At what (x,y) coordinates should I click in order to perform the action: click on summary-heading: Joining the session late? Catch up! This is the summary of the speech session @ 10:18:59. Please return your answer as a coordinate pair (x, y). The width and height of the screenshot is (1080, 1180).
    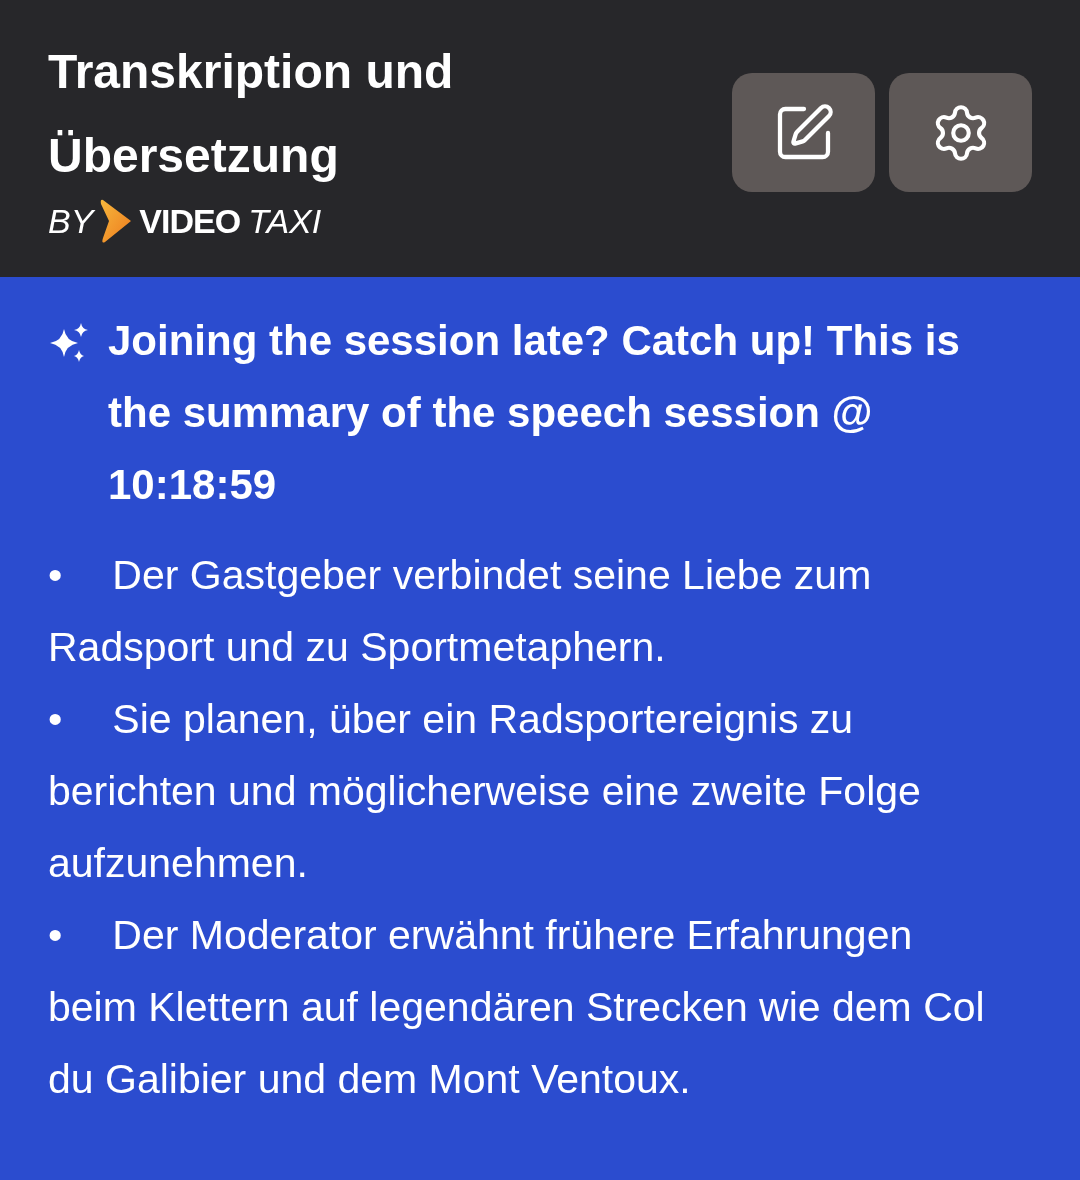
    Looking at the image, I should click on (534, 413).